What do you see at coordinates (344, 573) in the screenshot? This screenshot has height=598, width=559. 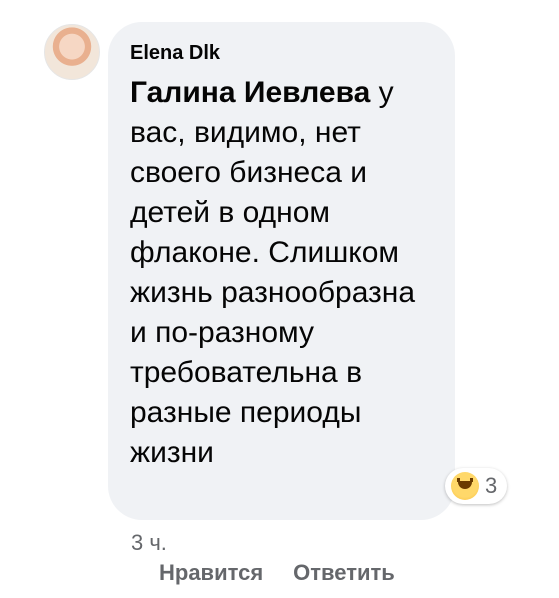 I see `reply-button: Ответить` at bounding box center [344, 573].